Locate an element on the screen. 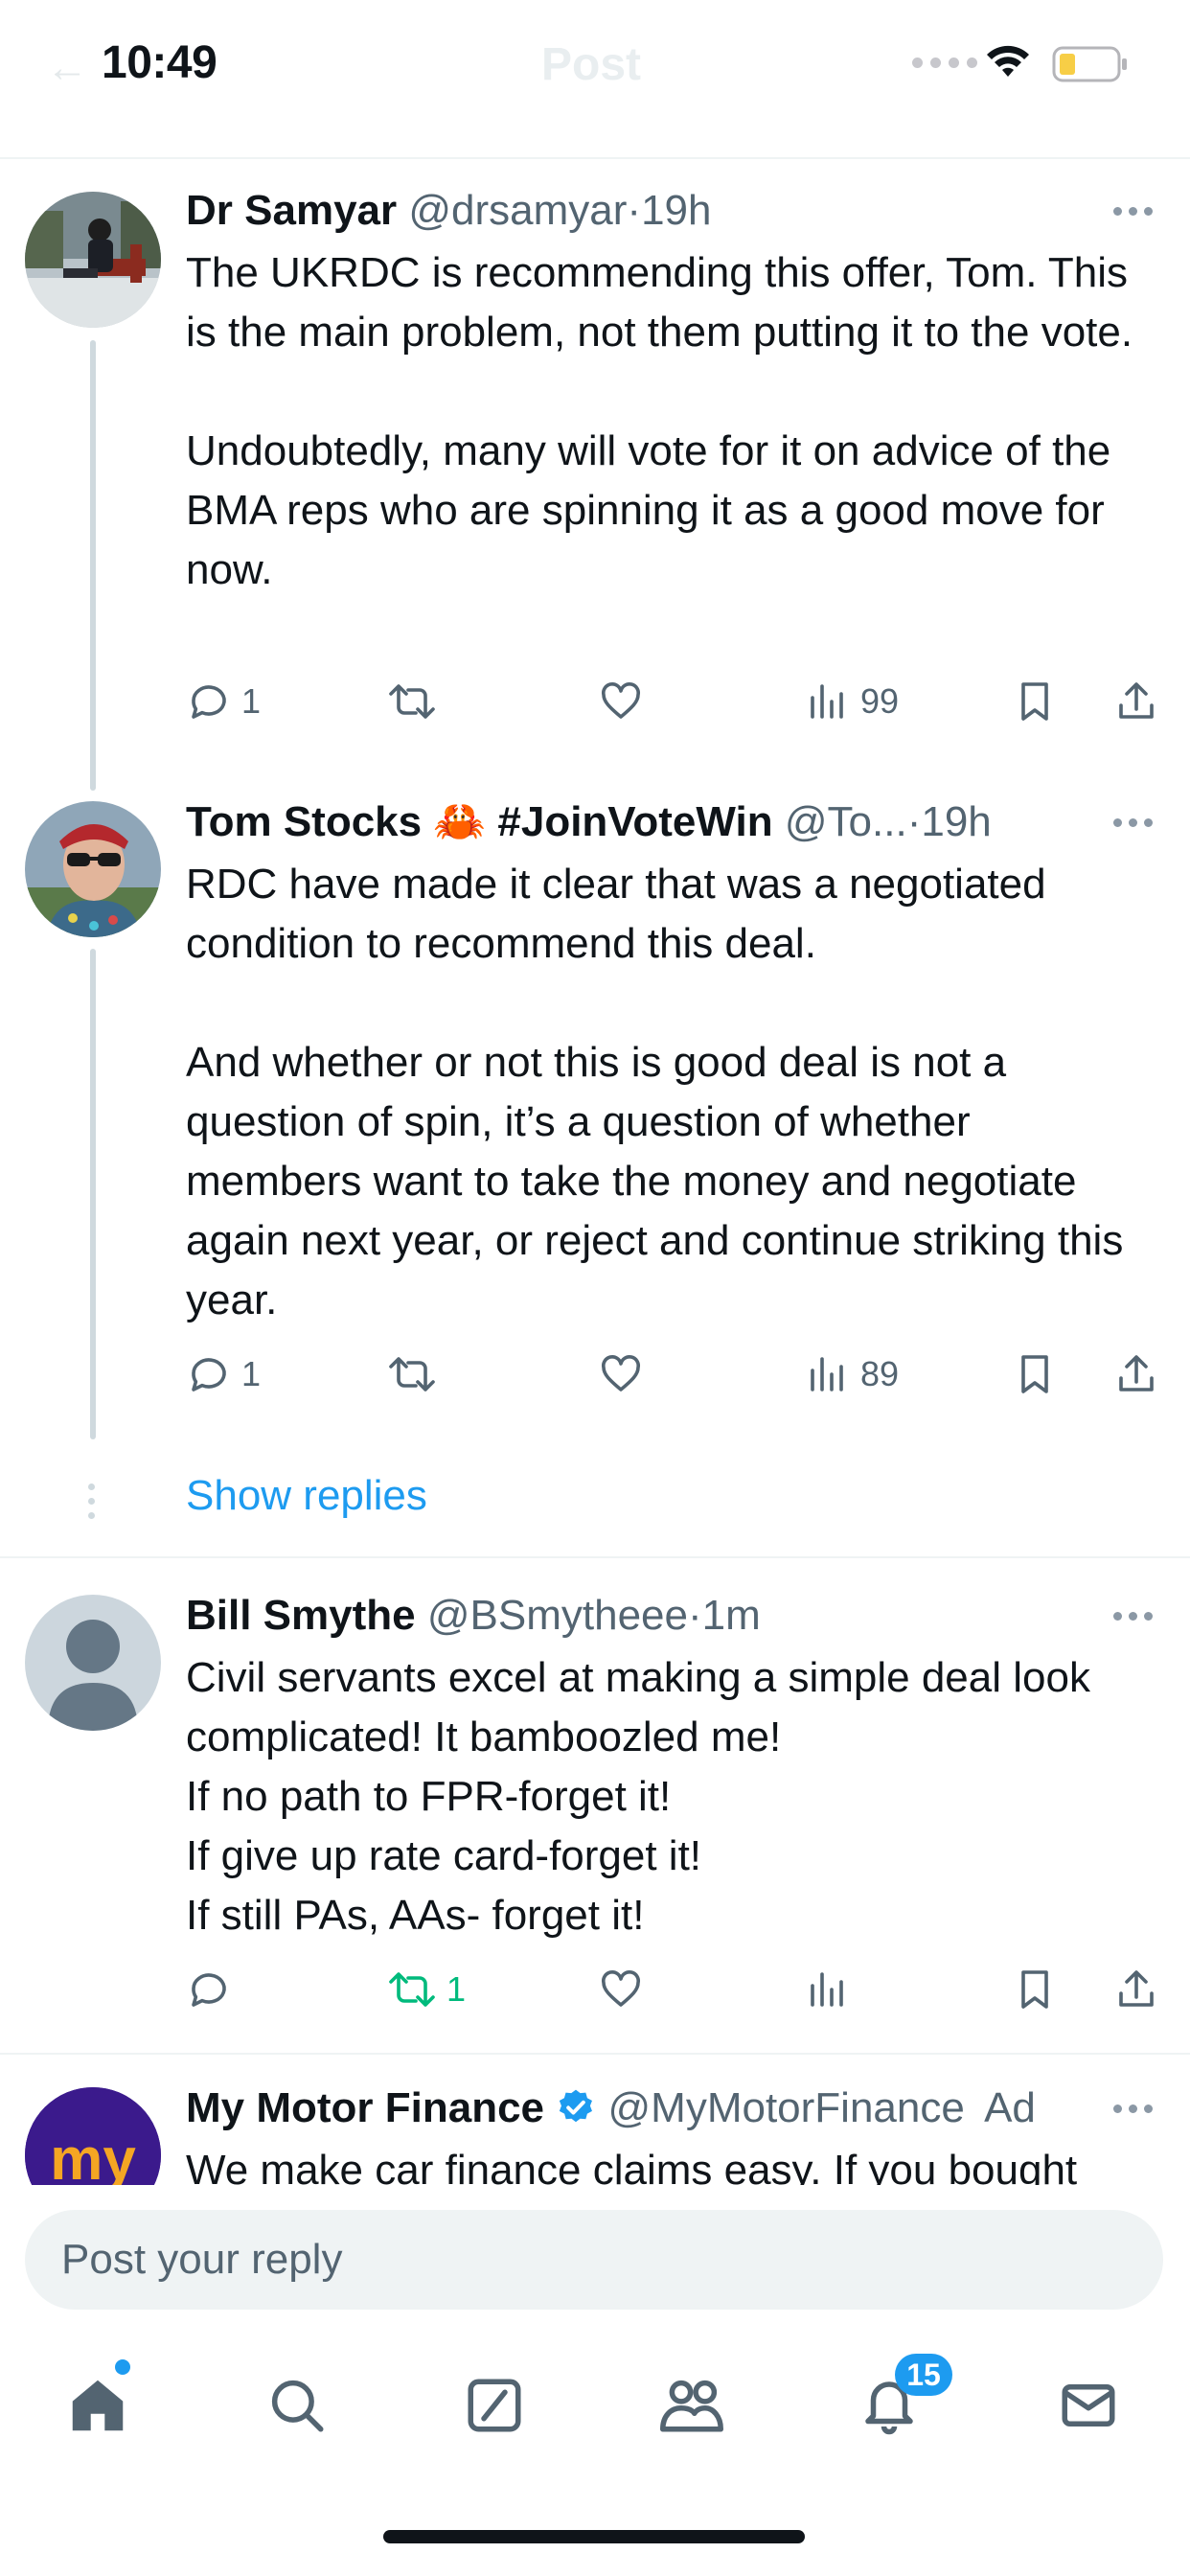 The image size is (1190, 2576). tab-messages is located at coordinates (1089, 2405).